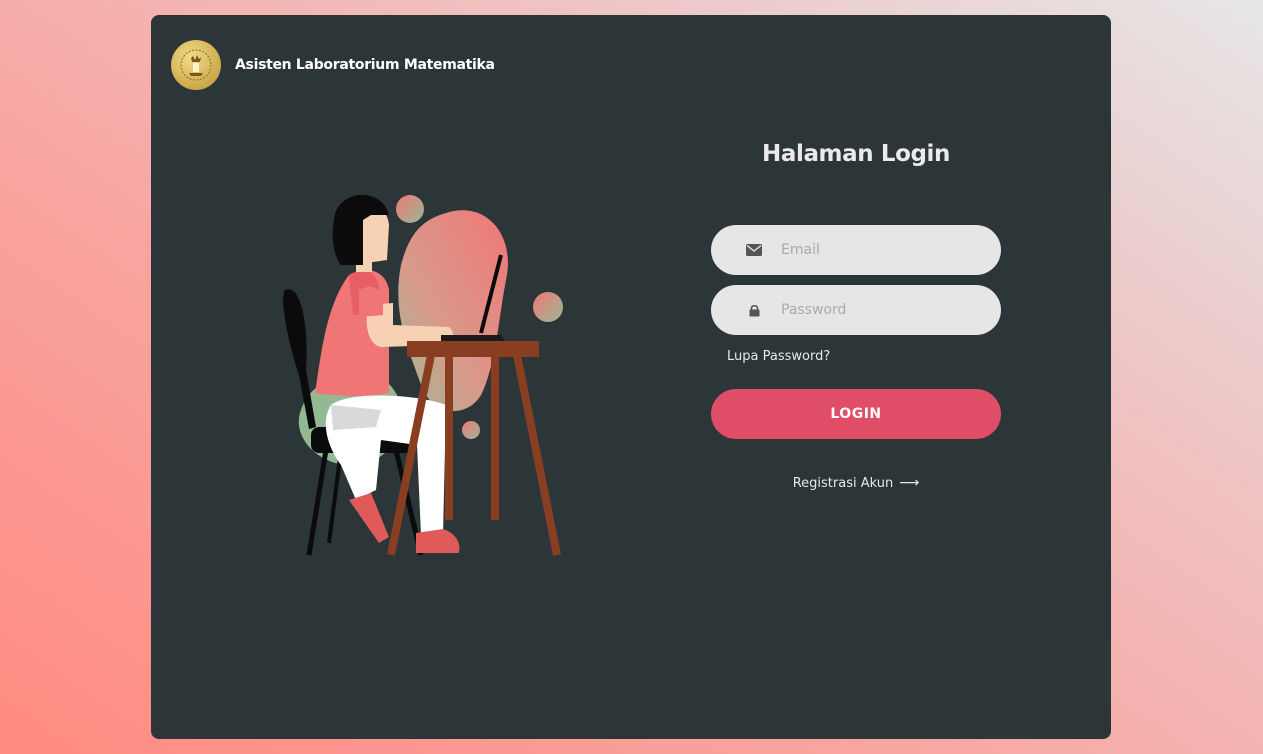 The image size is (1263, 754). Describe the element at coordinates (196, 65) in the screenshot. I see `university-seal-icon` at that location.